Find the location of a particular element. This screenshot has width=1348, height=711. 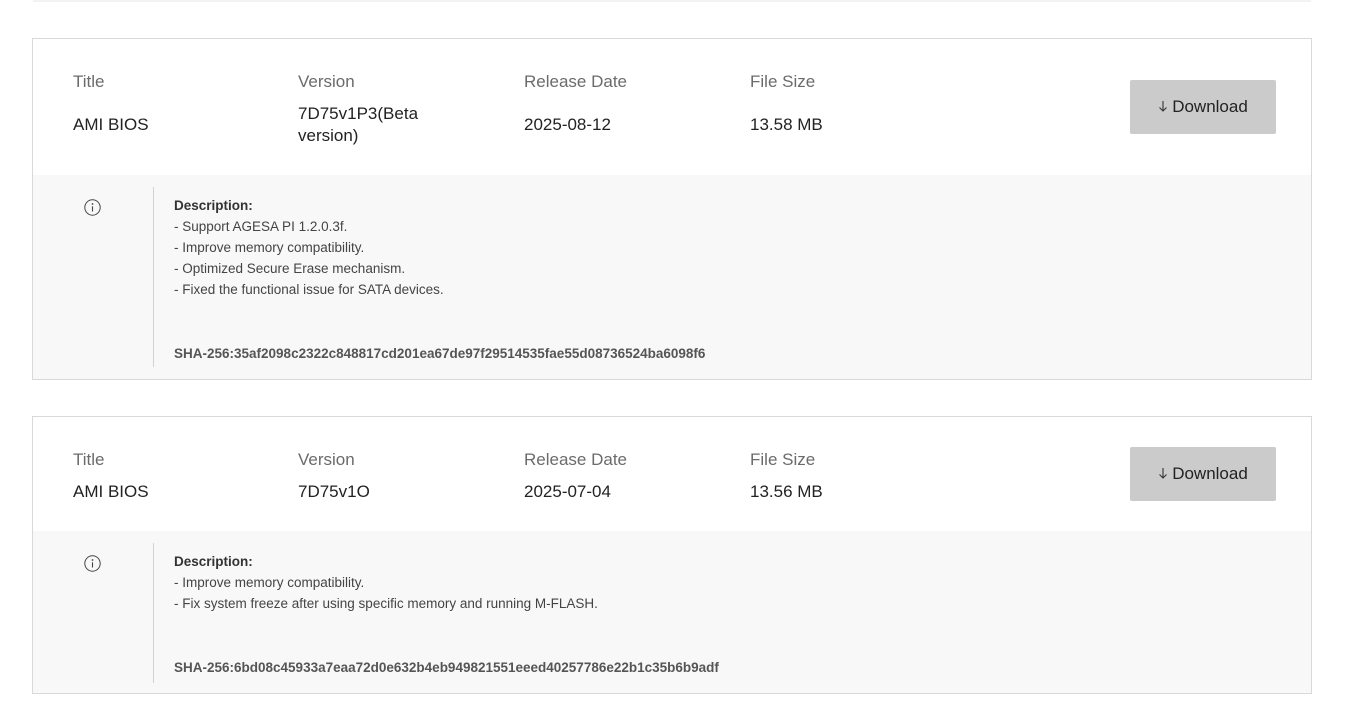

file-size-value: 13.58 MB is located at coordinates (786, 124).